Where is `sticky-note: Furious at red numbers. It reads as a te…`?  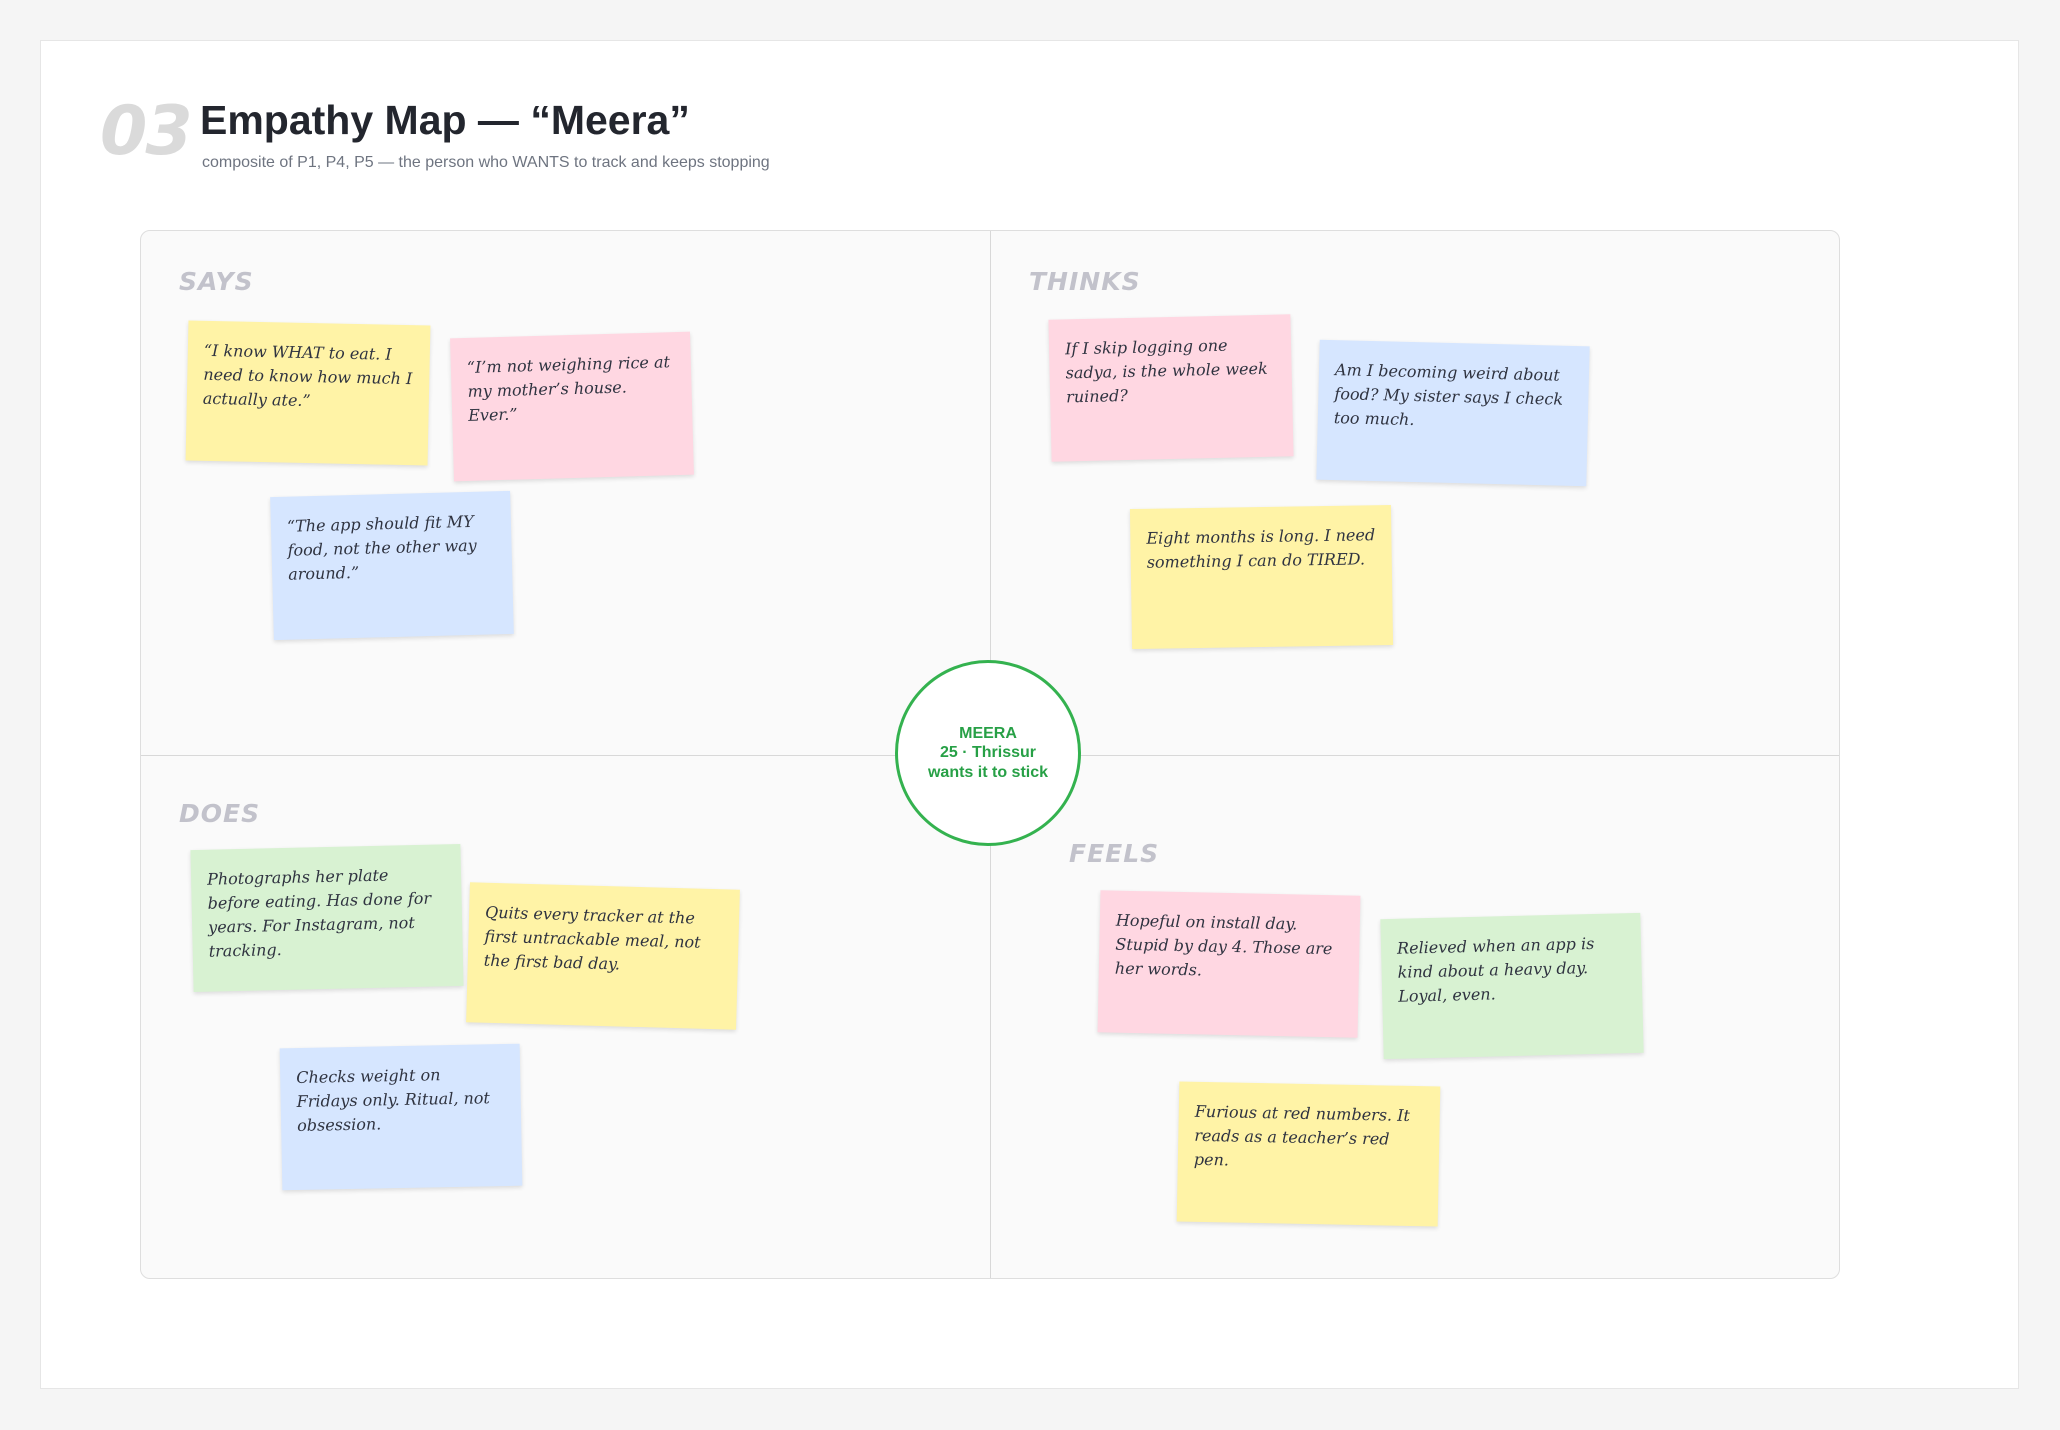 sticky-note: Furious at red numbers. It reads as a te… is located at coordinates (1308, 1154).